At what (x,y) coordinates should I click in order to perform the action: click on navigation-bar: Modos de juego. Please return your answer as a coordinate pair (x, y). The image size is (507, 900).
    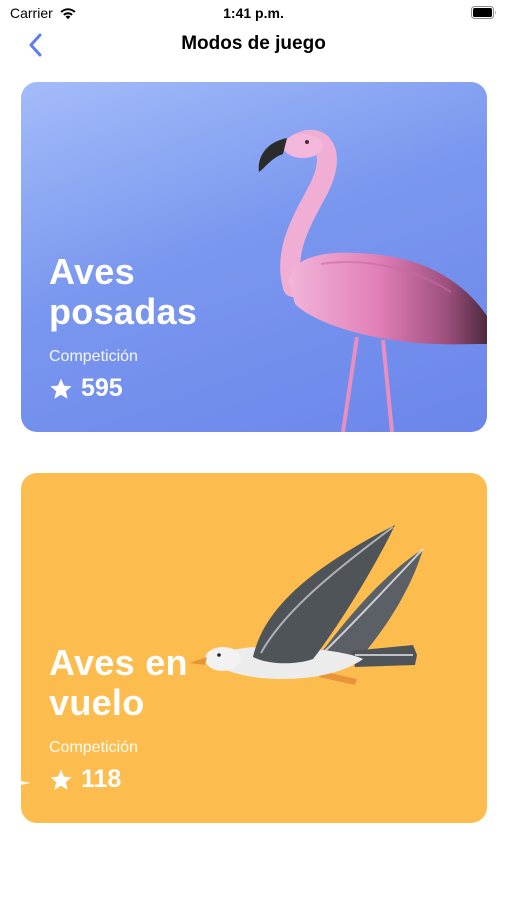
    Looking at the image, I should click on (253, 45).